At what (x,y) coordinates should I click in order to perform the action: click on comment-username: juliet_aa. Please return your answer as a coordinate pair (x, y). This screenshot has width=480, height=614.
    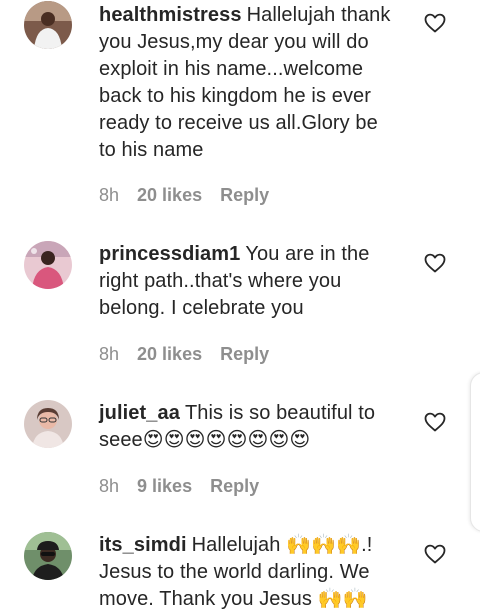
    Looking at the image, I should click on (139, 413).